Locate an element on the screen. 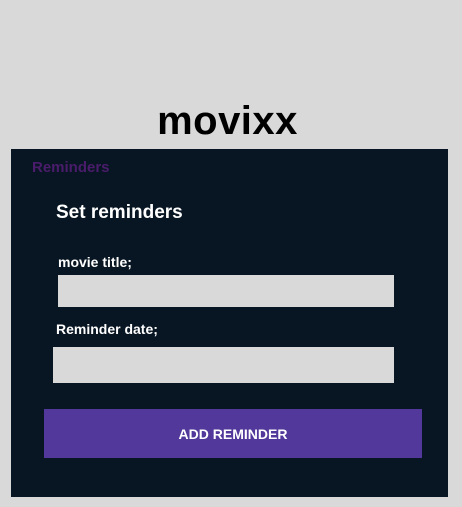 This screenshot has width=462, height=507. movie-title-label: movie title; is located at coordinates (95, 262).